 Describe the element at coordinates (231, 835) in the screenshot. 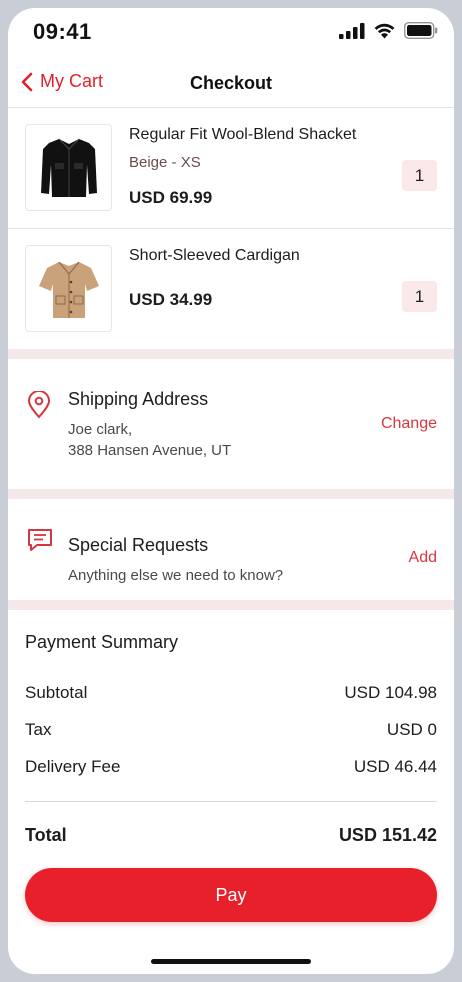

I see `summary-row-total: Total USD 151.42` at that location.